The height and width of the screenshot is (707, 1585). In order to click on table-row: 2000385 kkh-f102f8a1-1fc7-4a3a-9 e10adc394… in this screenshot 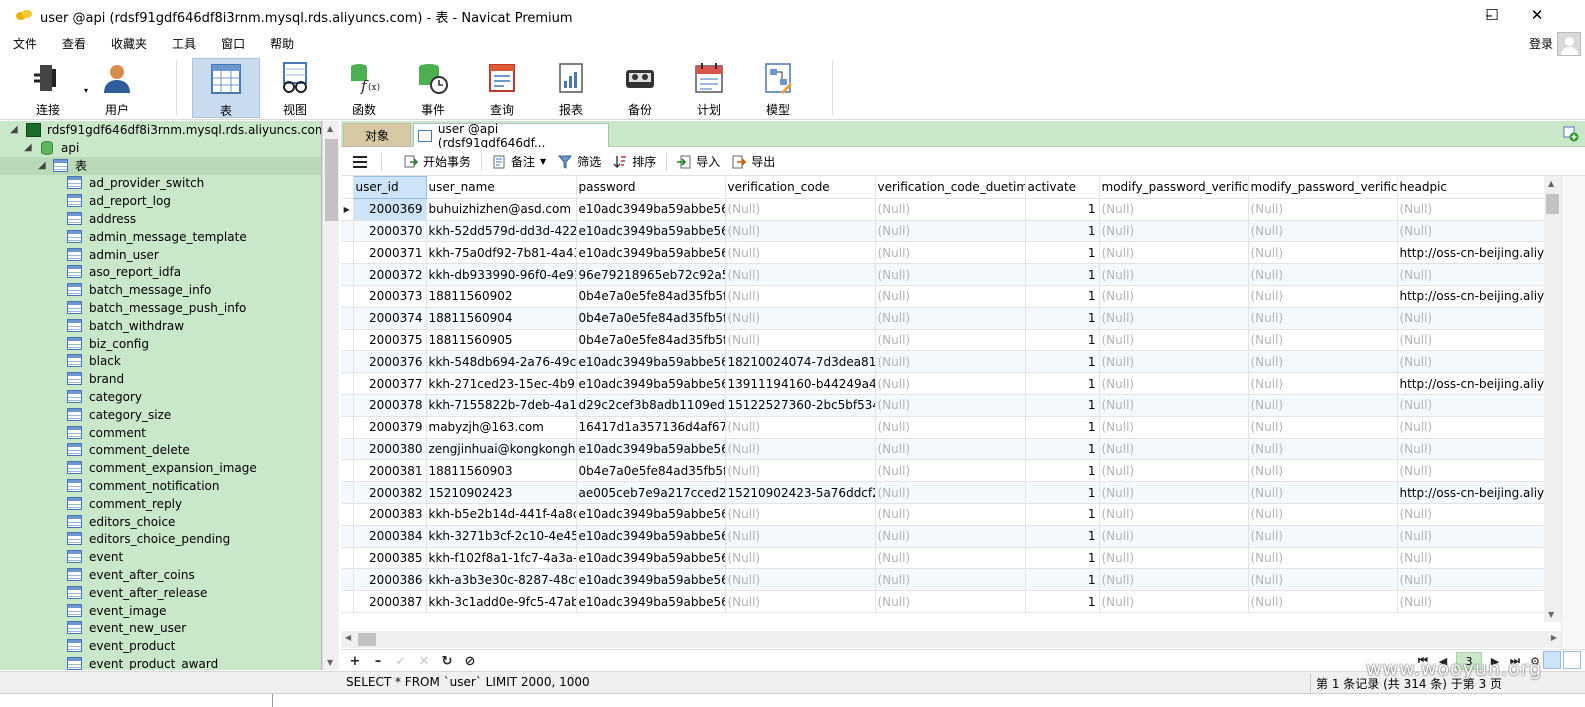, I will do `click(942, 558)`.